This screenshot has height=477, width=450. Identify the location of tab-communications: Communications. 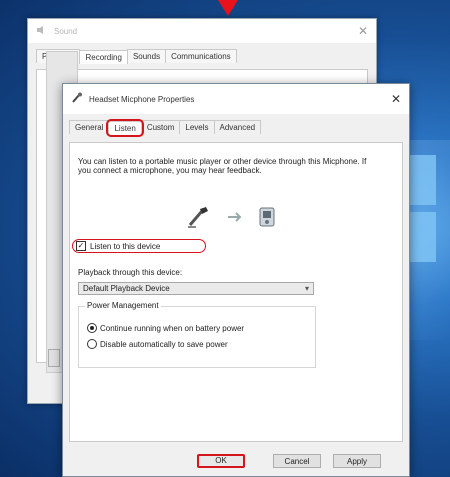
(201, 56).